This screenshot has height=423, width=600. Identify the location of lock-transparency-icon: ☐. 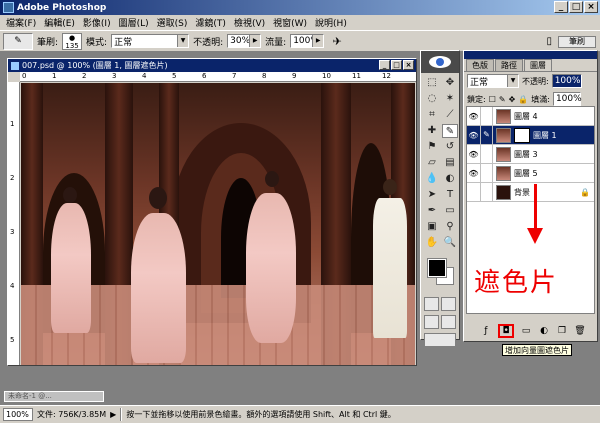
(492, 99).